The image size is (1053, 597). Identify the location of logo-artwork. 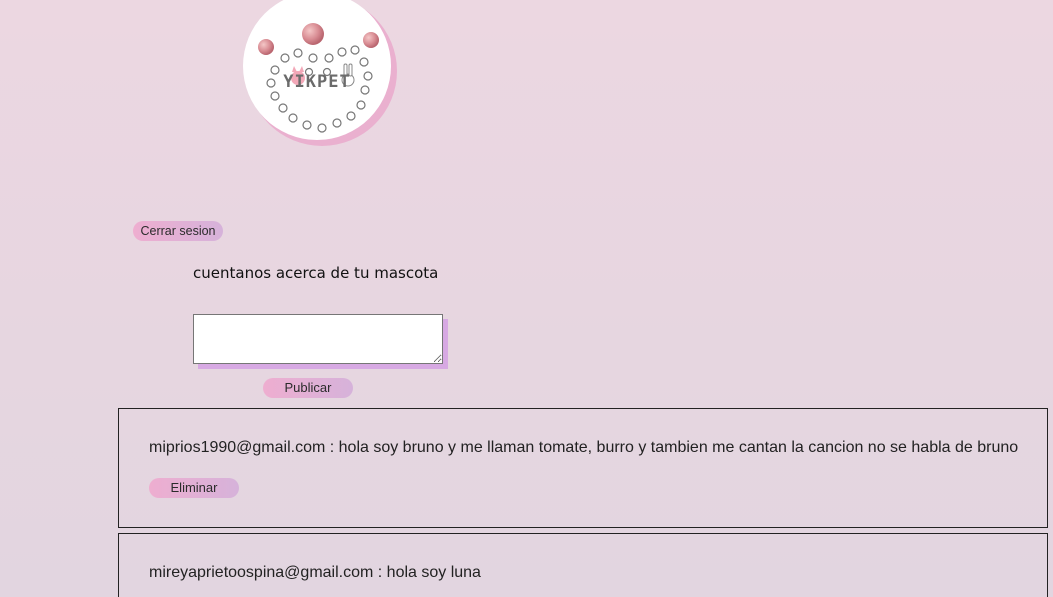
(318, 78).